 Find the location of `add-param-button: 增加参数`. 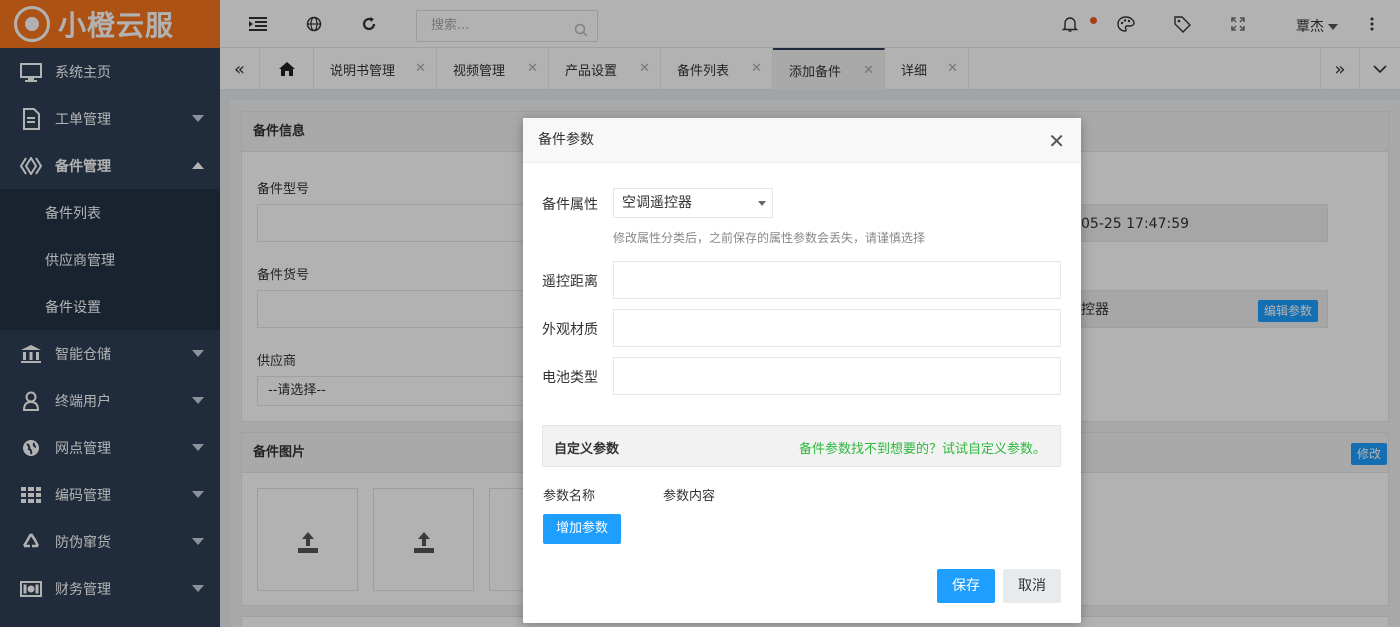

add-param-button: 增加参数 is located at coordinates (582, 529).